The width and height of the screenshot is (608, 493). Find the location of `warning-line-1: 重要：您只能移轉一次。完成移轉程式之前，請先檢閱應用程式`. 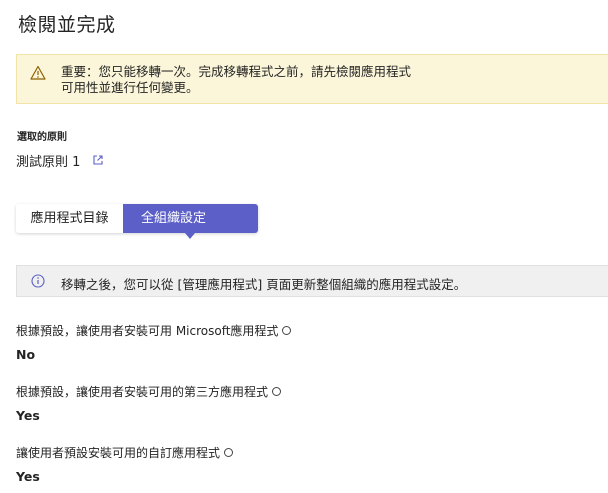

warning-line-1: 重要：您只能移轉一次。完成移轉程式之前，請先檢閱應用程式 is located at coordinates (236, 71).